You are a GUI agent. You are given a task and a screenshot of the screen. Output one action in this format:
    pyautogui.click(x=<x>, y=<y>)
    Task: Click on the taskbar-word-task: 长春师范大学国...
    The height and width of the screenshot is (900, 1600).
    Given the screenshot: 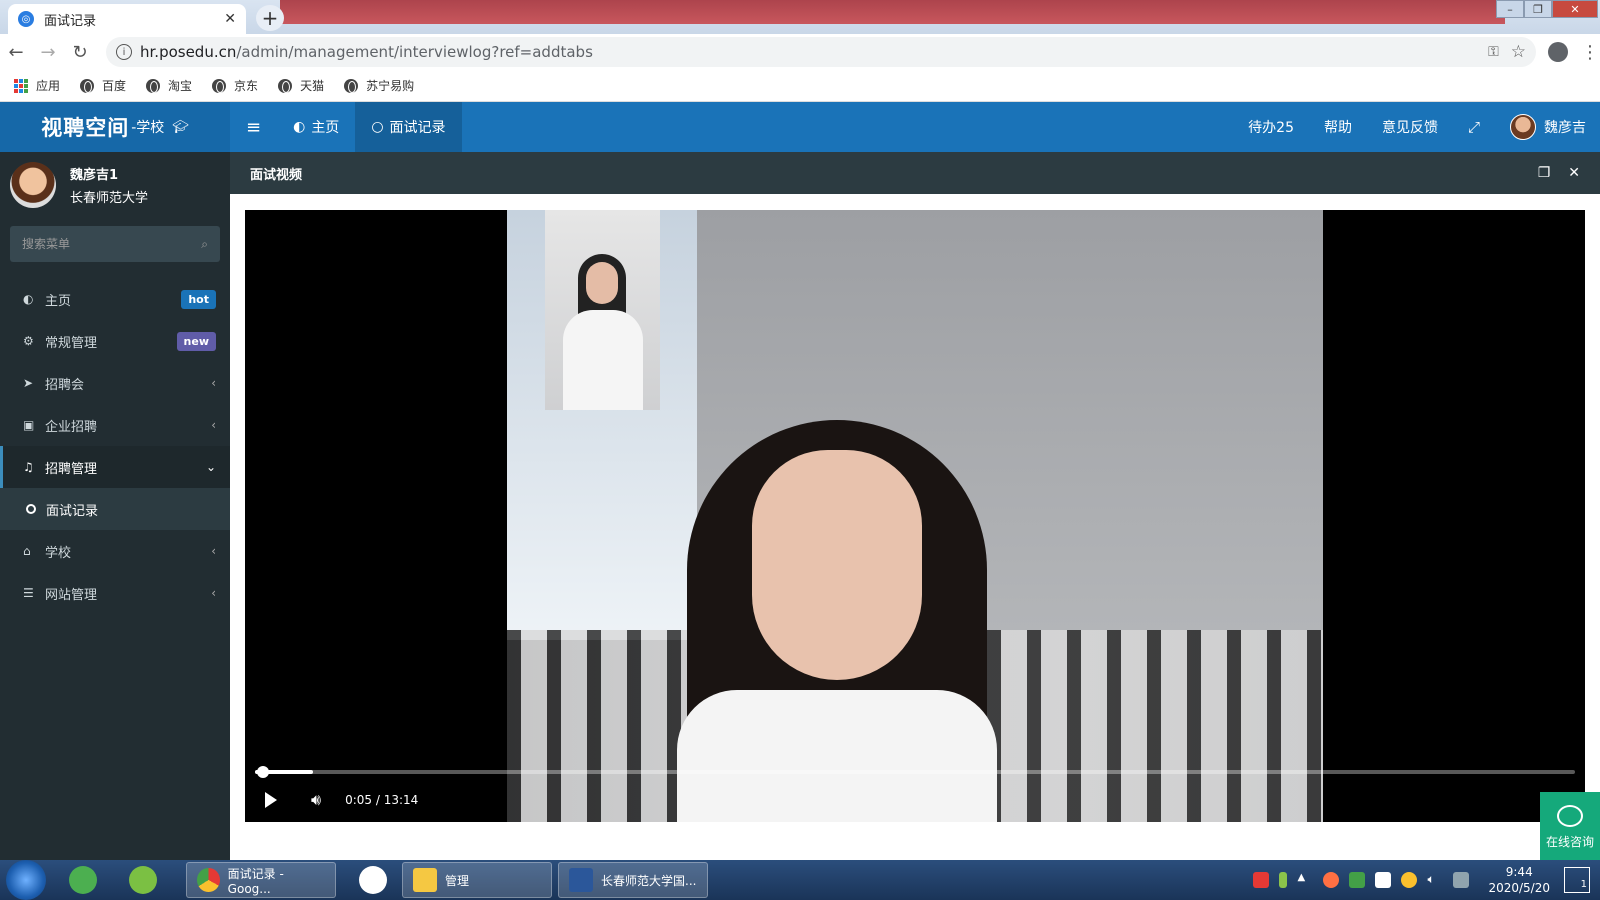 What is the action you would take?
    pyautogui.click(x=633, y=880)
    